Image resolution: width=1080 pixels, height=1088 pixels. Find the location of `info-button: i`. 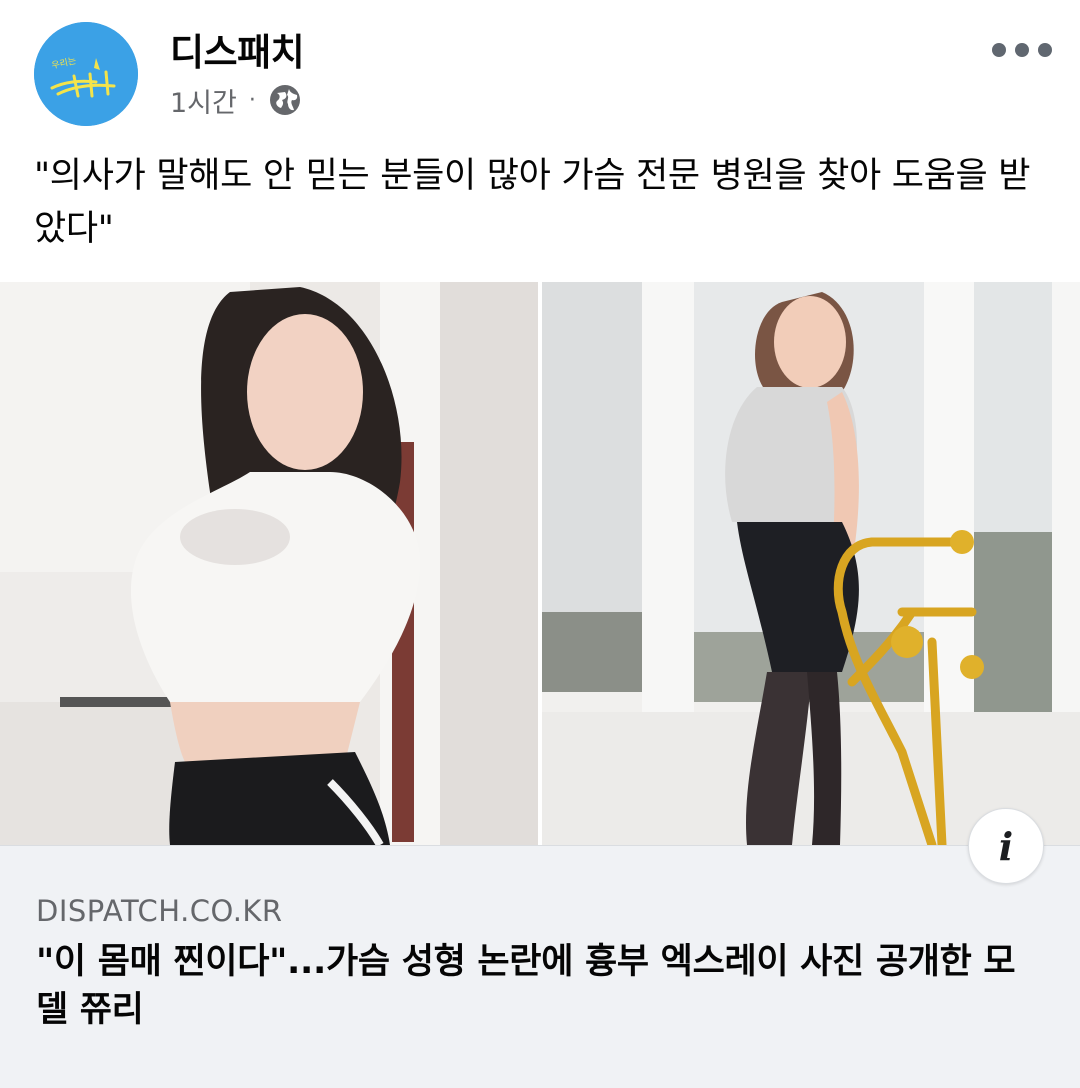

info-button: i is located at coordinates (1006, 846).